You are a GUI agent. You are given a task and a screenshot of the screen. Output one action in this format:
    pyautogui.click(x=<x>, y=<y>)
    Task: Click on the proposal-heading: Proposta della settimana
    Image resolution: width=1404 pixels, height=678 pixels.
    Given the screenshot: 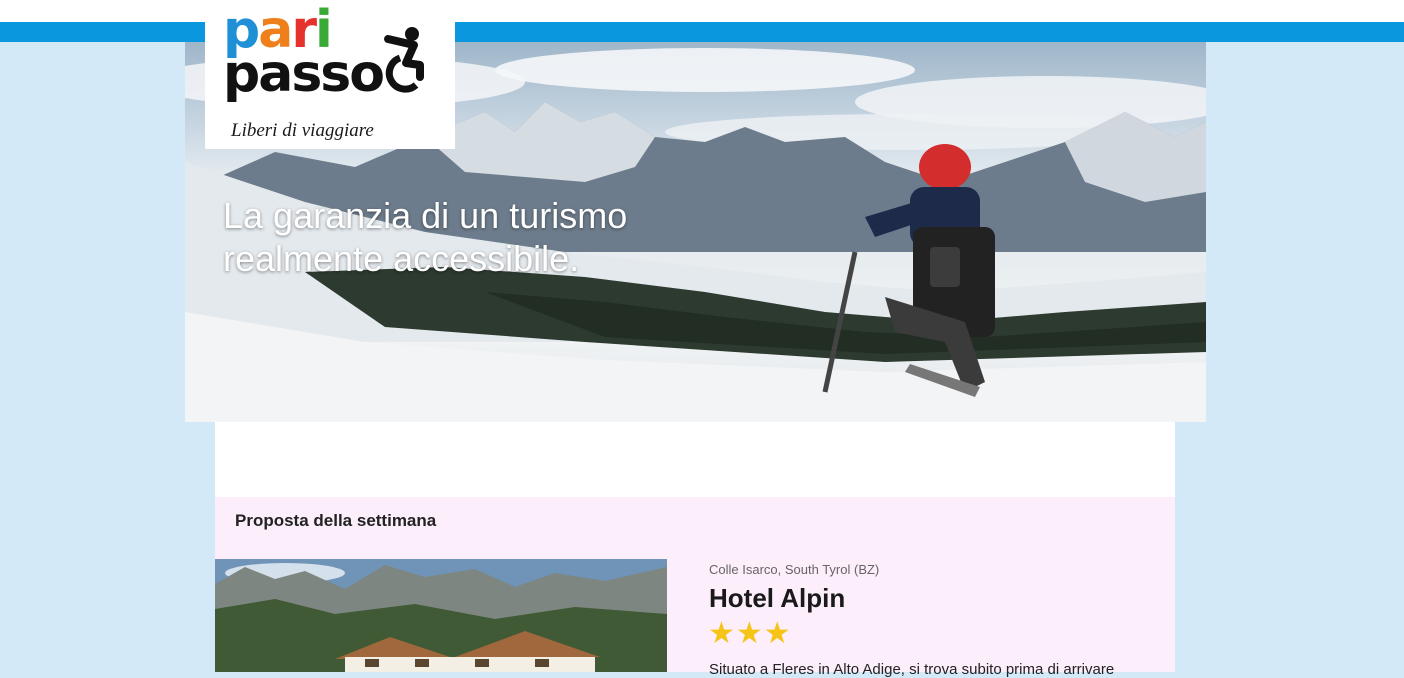 What is the action you would take?
    pyautogui.click(x=336, y=520)
    